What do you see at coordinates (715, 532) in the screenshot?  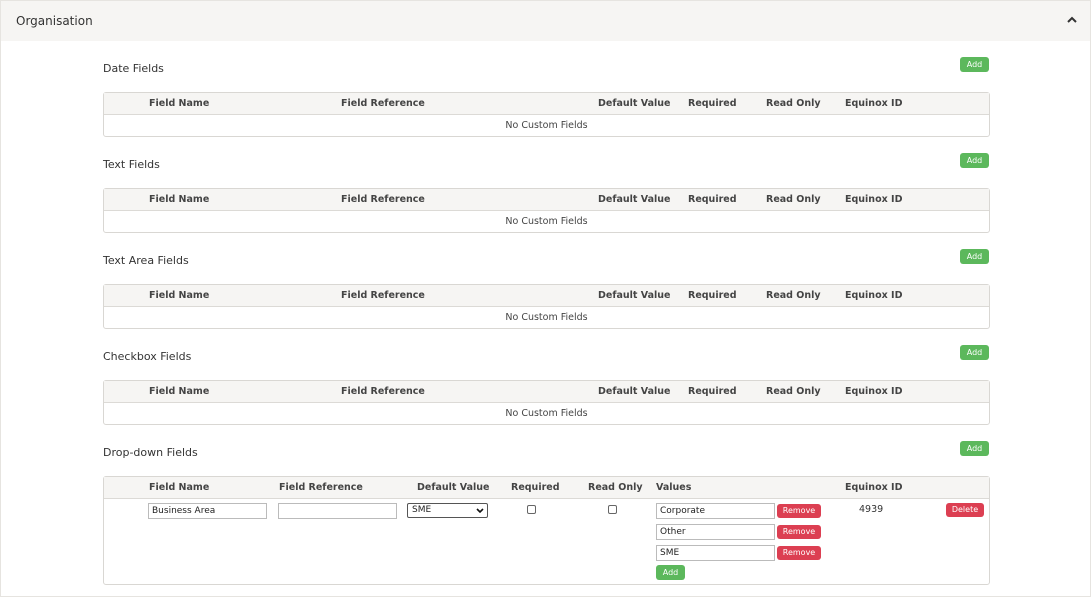 I see `value-input-other: Other` at bounding box center [715, 532].